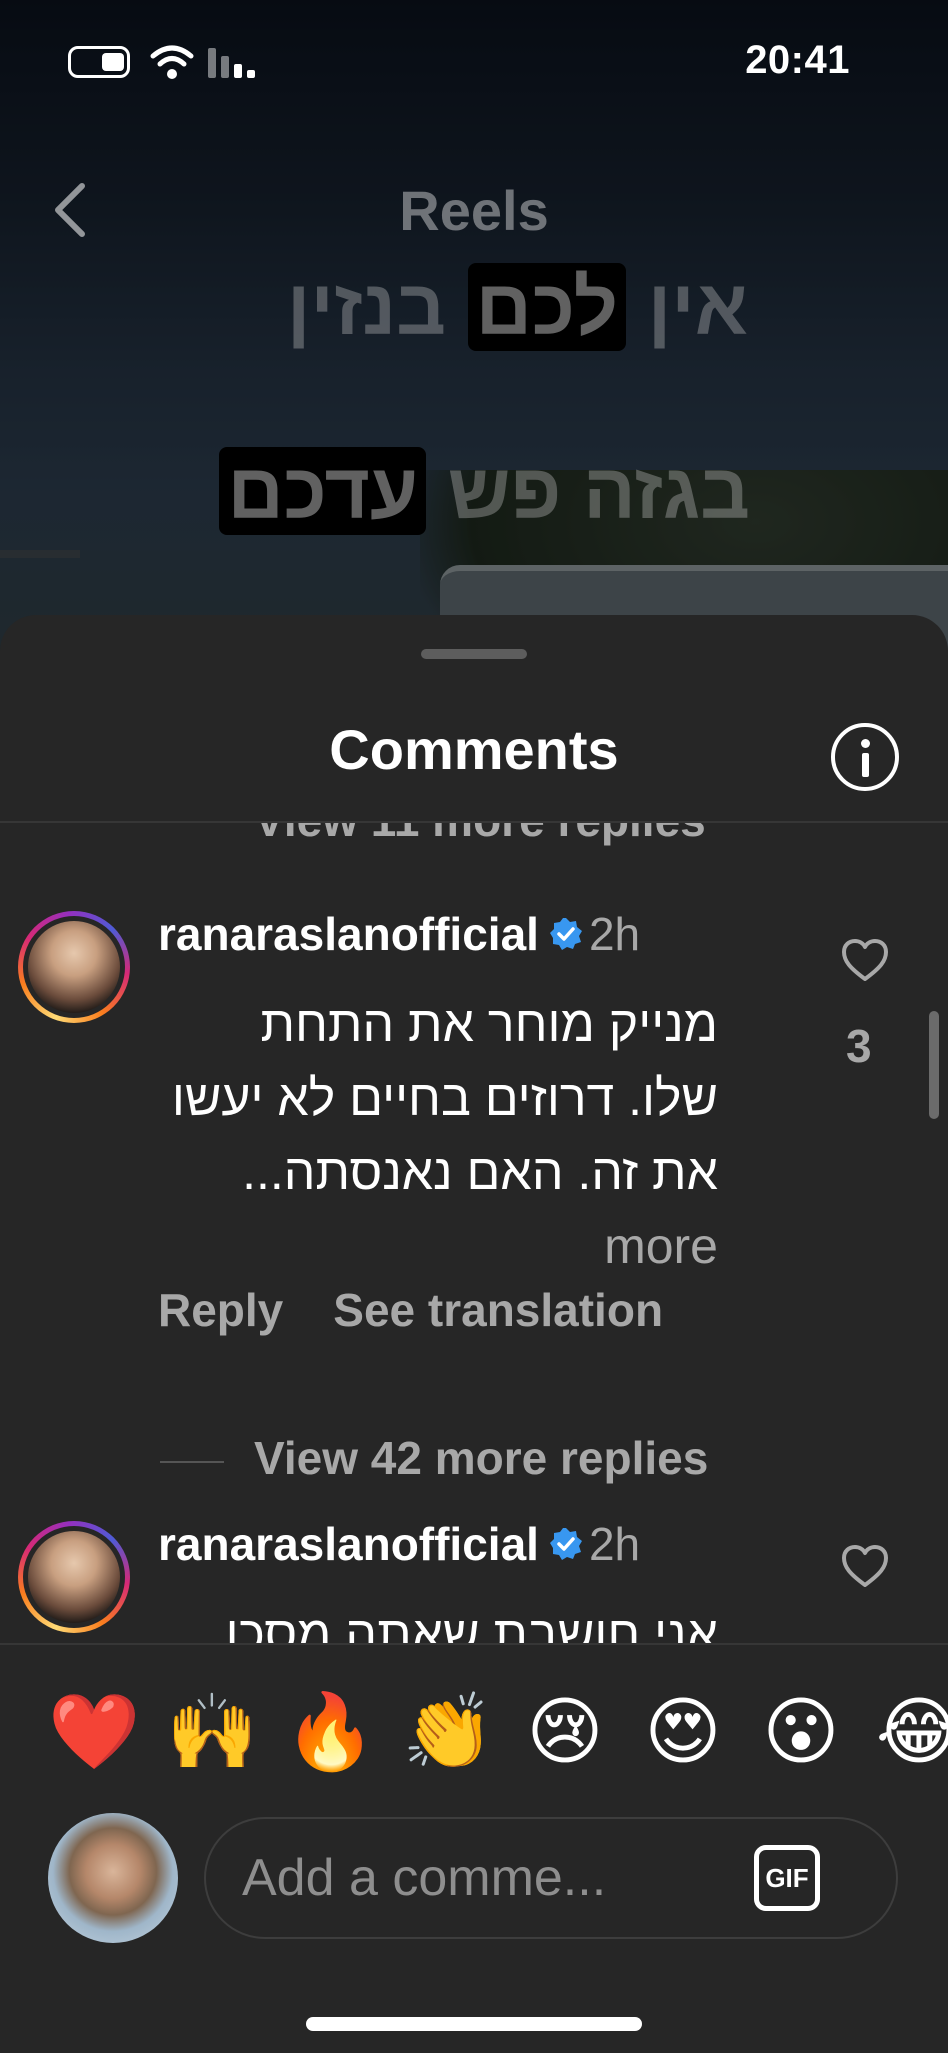  What do you see at coordinates (99, 62) in the screenshot?
I see `battery-icon` at bounding box center [99, 62].